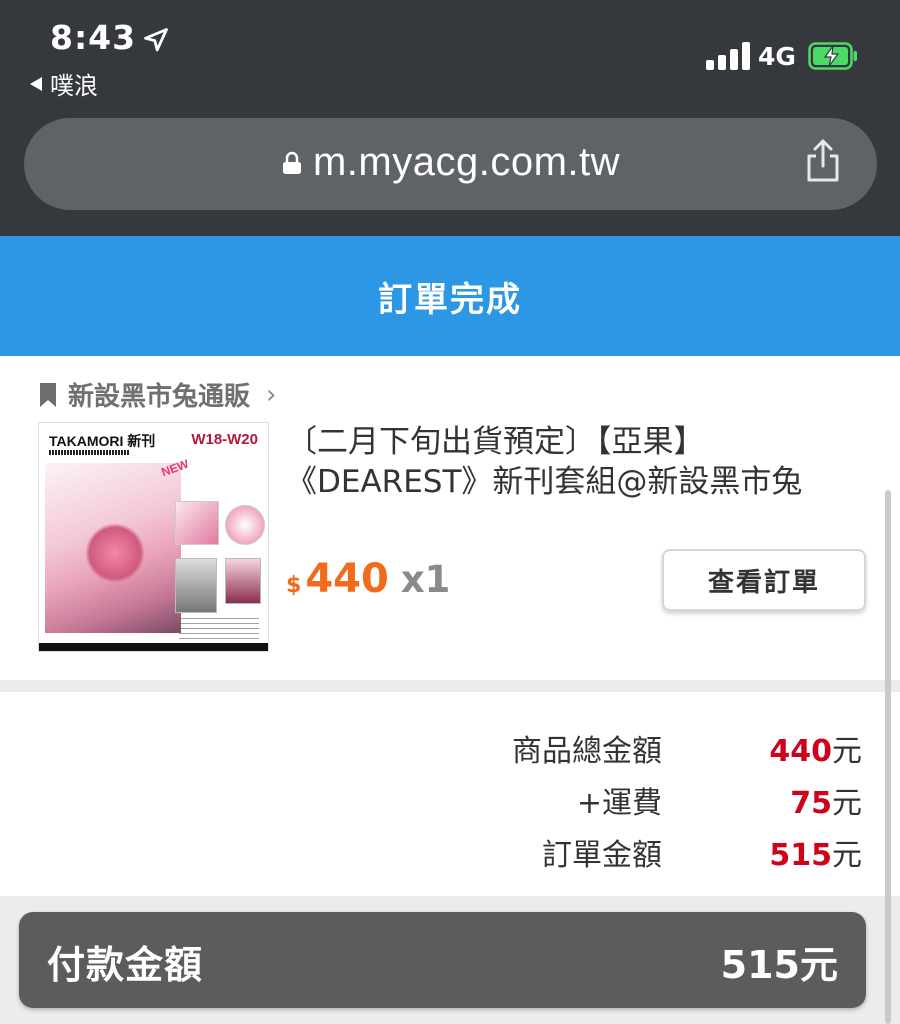 The height and width of the screenshot is (1024, 900). Describe the element at coordinates (450, 855) in the screenshot. I see `summary-row-order-total: 訂單金額 515元` at that location.